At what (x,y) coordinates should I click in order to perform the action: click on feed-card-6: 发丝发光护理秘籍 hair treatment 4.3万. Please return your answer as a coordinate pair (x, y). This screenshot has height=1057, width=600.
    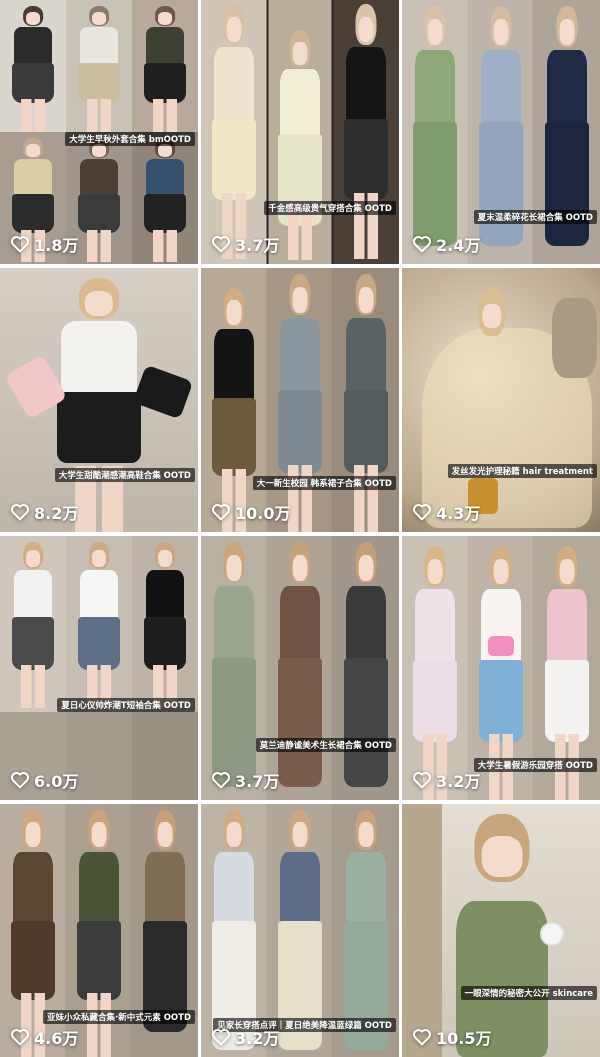
    Looking at the image, I should click on (501, 400).